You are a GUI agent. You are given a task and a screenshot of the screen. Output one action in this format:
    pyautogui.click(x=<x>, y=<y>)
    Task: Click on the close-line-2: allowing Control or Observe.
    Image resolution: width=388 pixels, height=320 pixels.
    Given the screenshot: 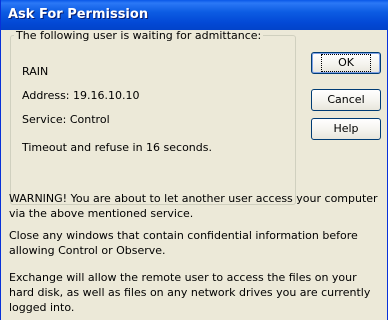 What is the action you would take?
    pyautogui.click(x=87, y=250)
    